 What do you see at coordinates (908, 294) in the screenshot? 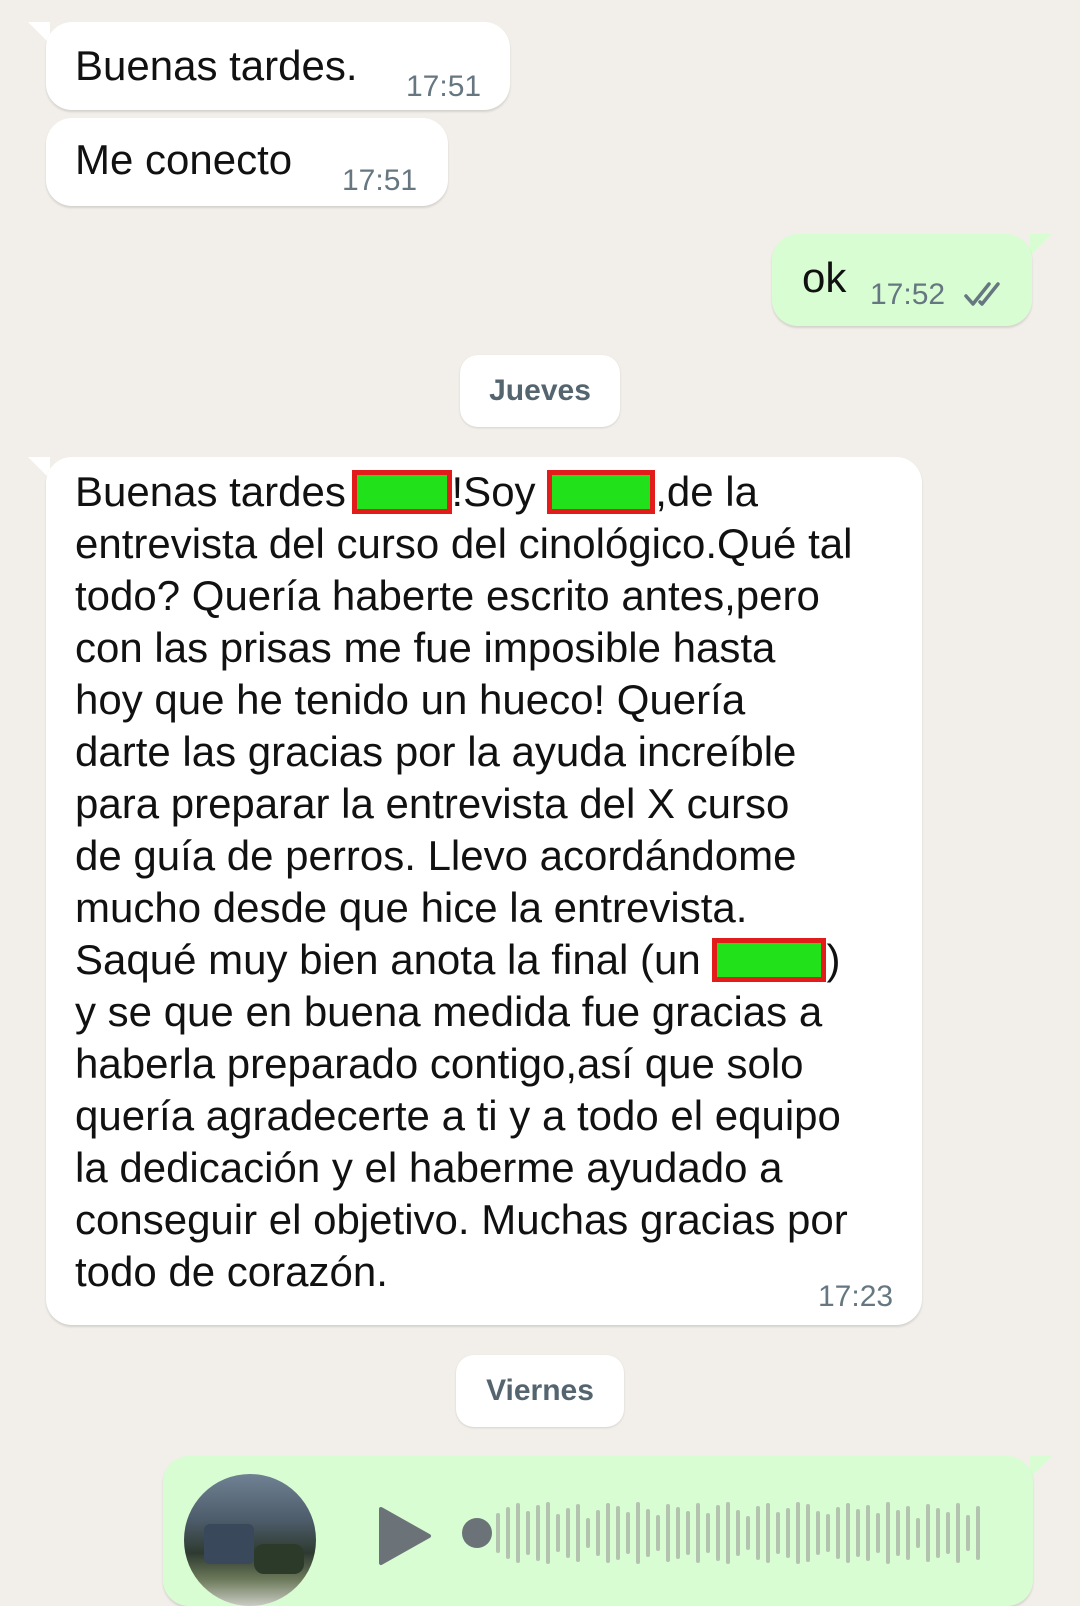
I see `message-time: 17:52` at bounding box center [908, 294].